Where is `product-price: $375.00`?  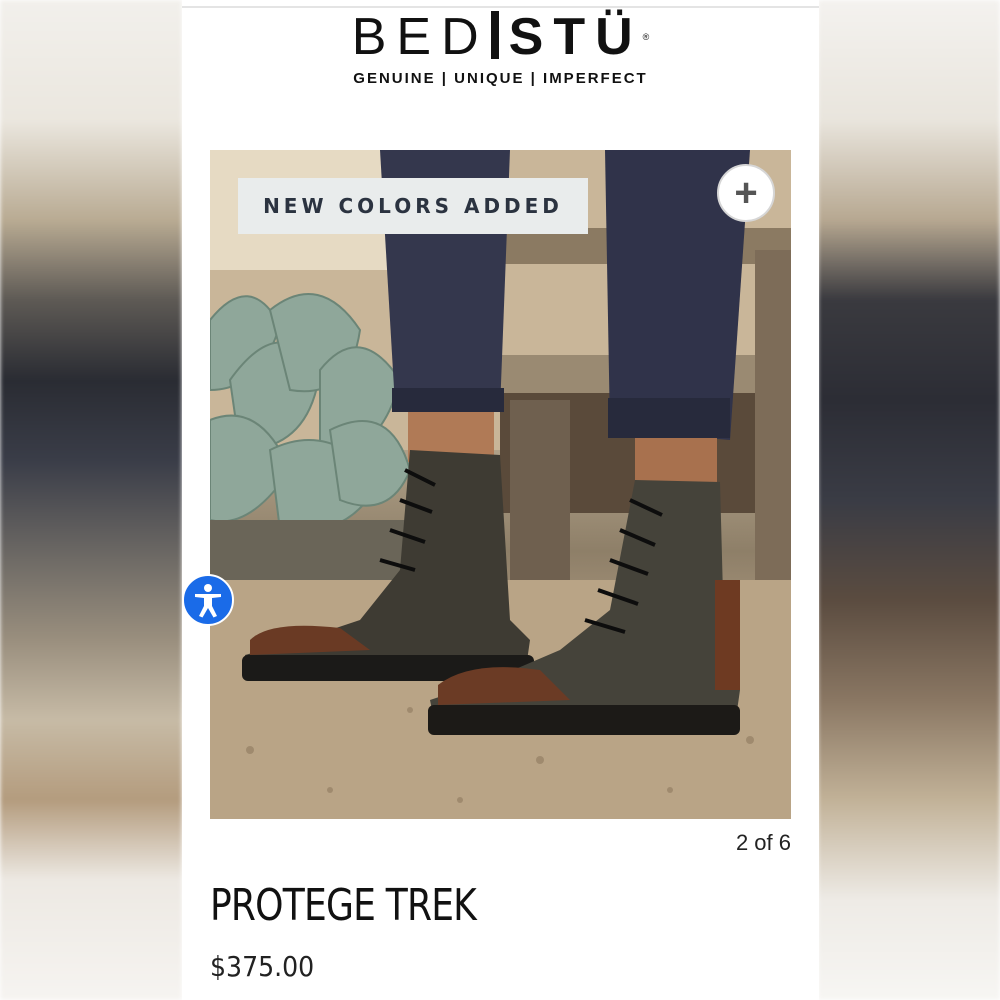
product-price: $375.00 is located at coordinates (262, 966).